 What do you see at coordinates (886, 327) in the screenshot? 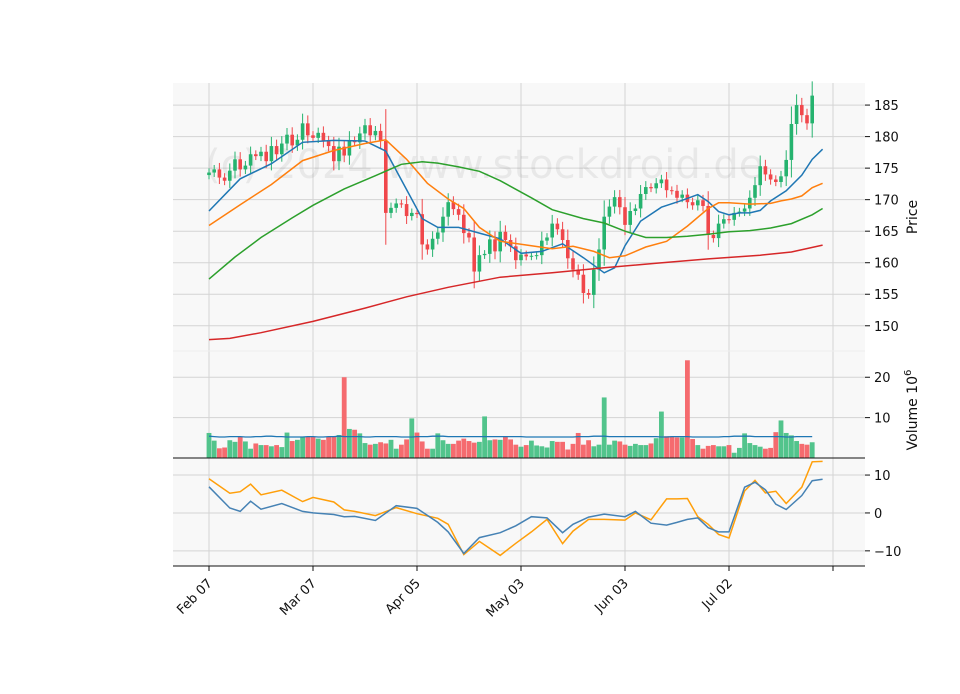
I see `price-tick-label: 150` at bounding box center [886, 327].